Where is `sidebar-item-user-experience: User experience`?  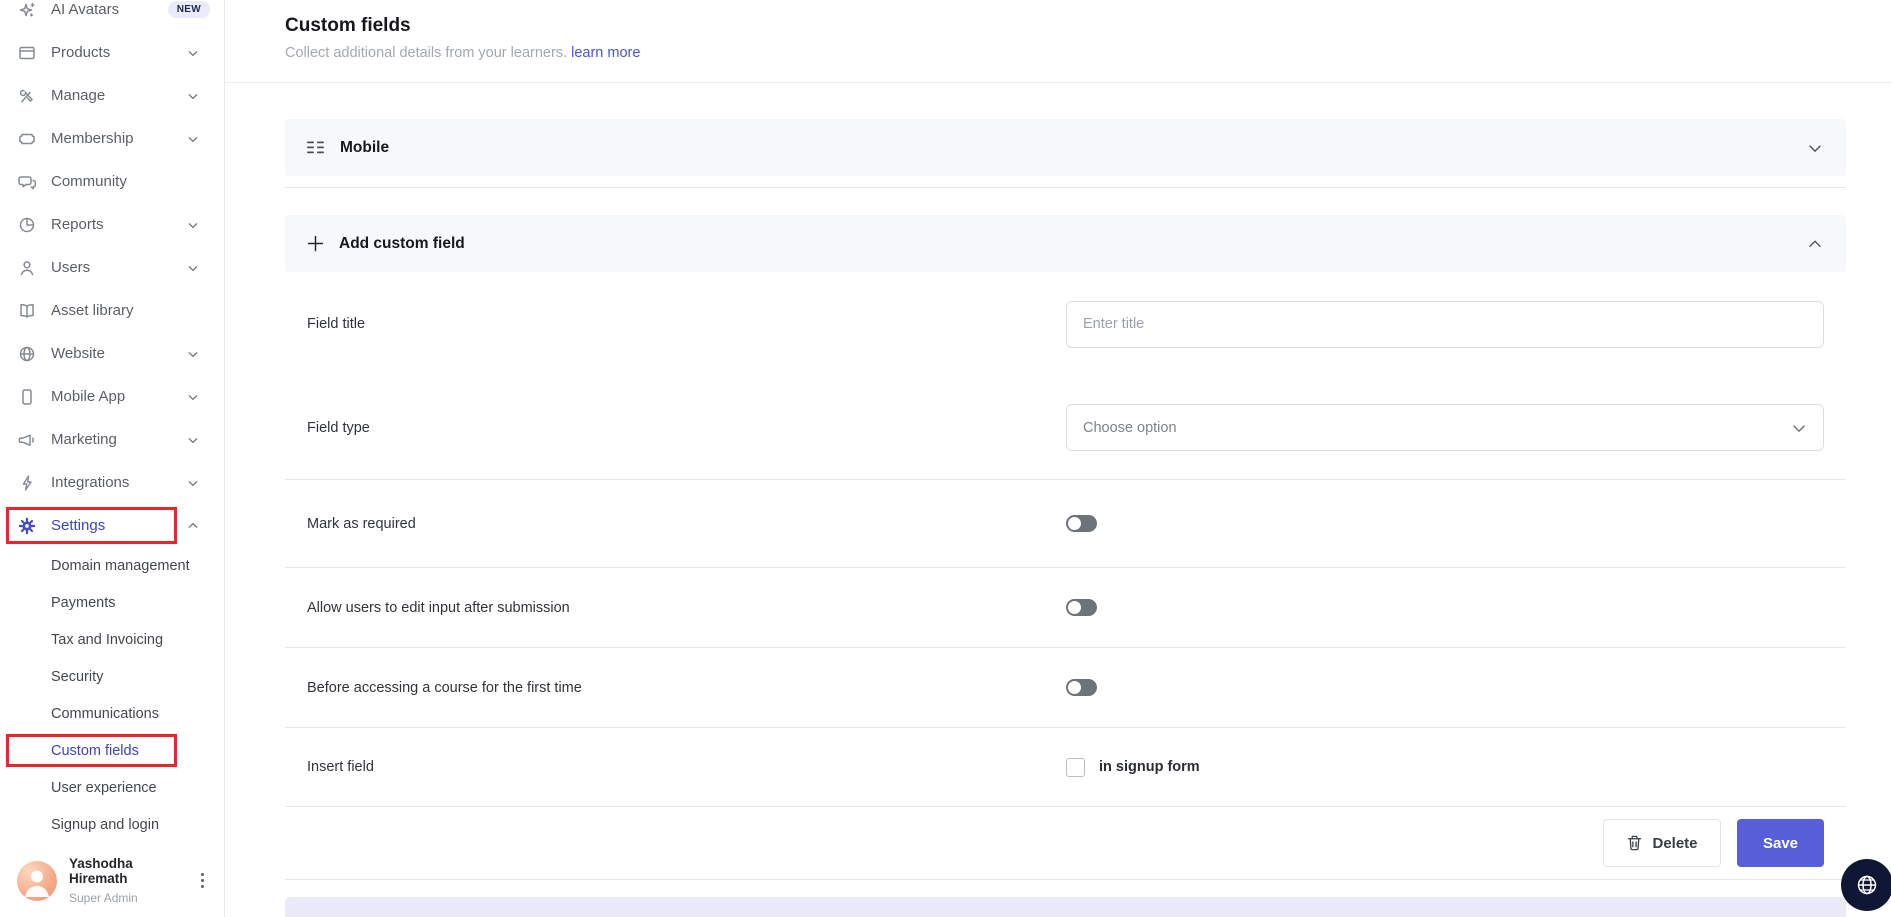
sidebar-item-user-experience: User experience is located at coordinates (112, 787).